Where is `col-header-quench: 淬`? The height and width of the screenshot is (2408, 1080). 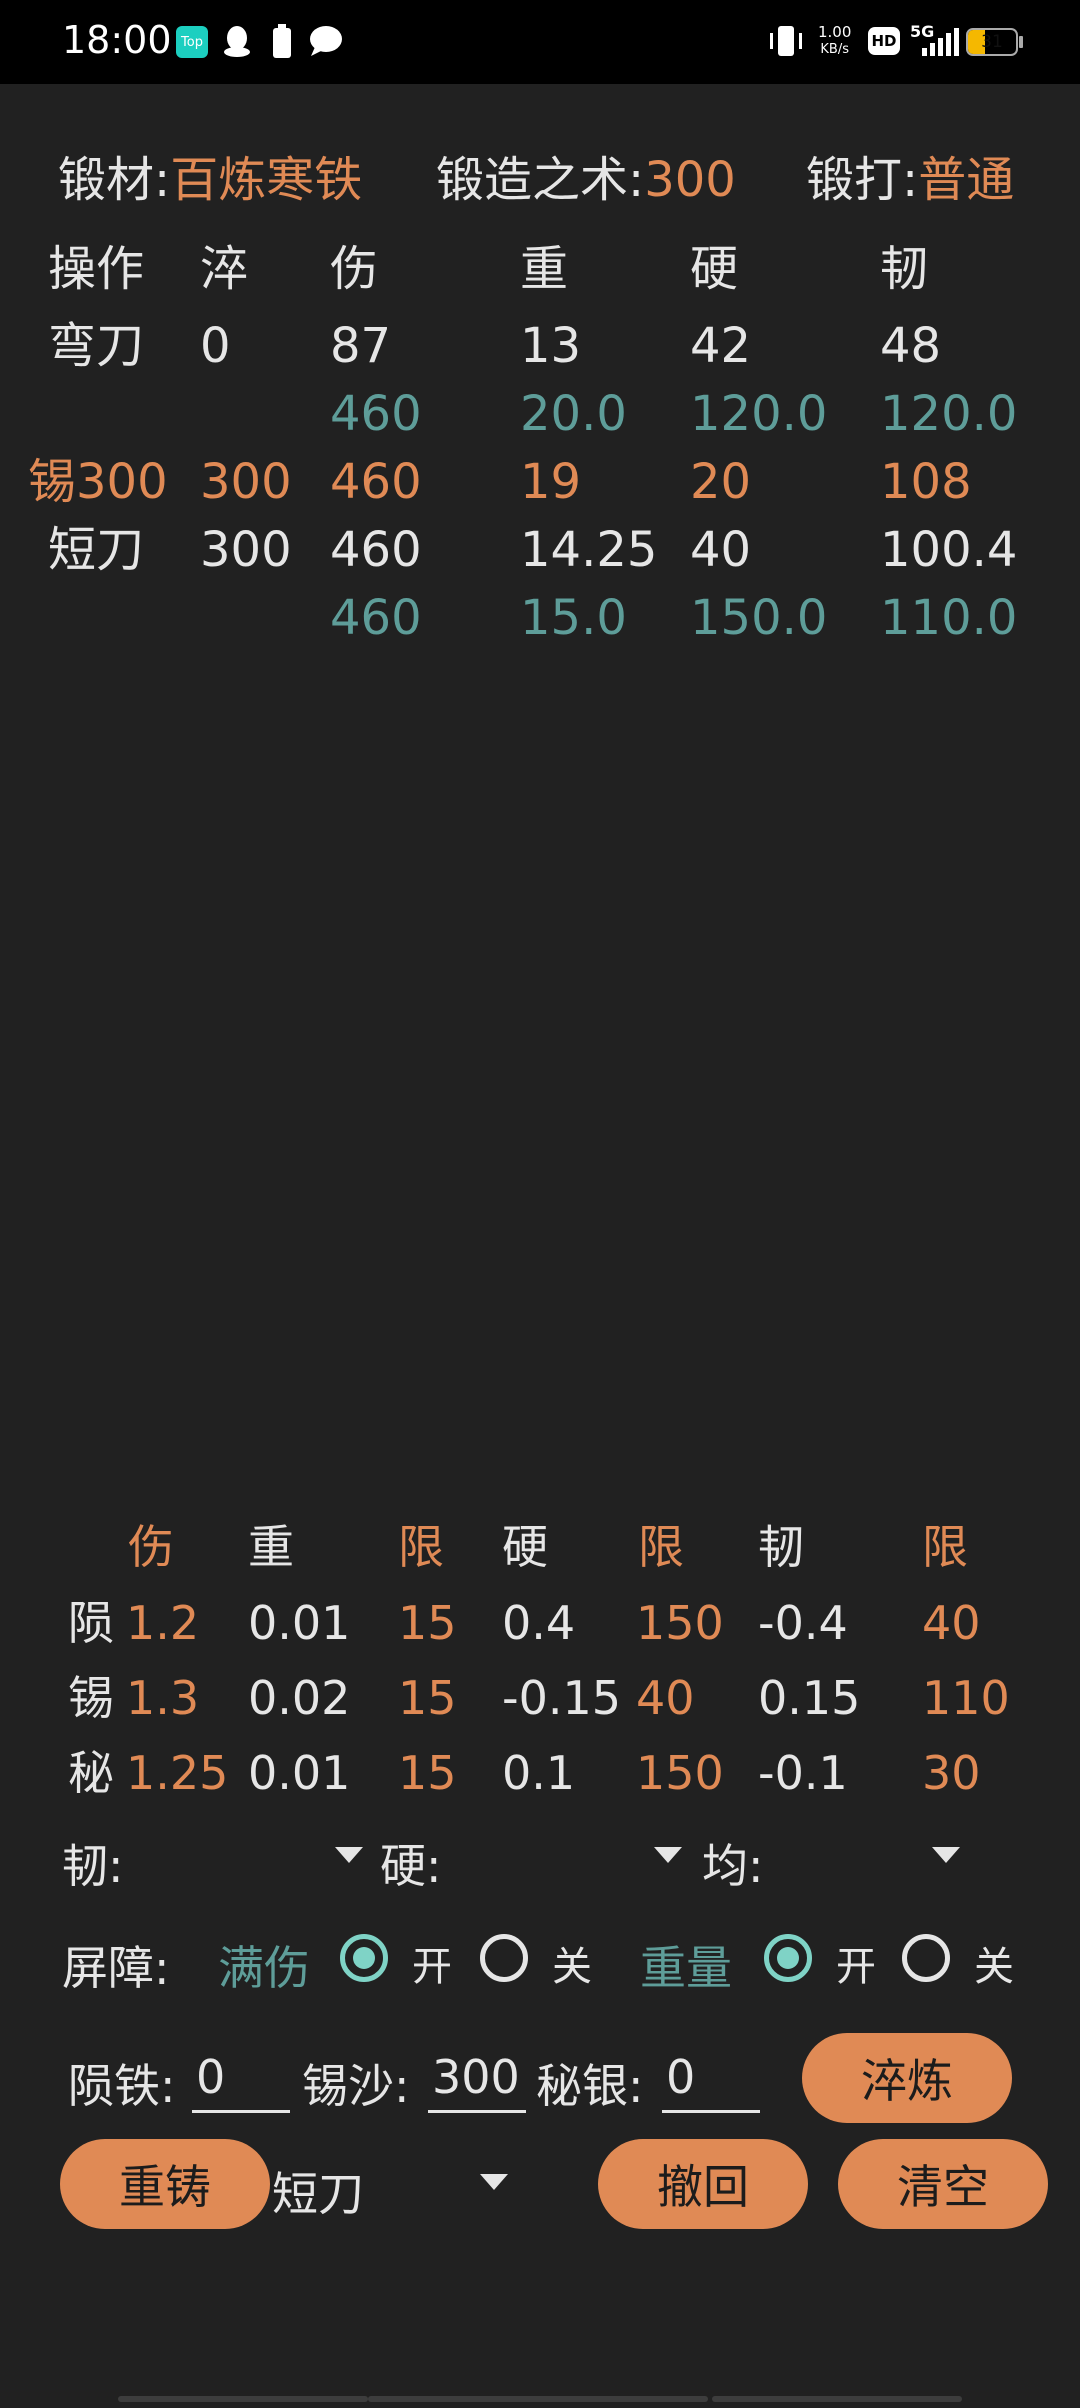 col-header-quench: 淬 is located at coordinates (224, 269).